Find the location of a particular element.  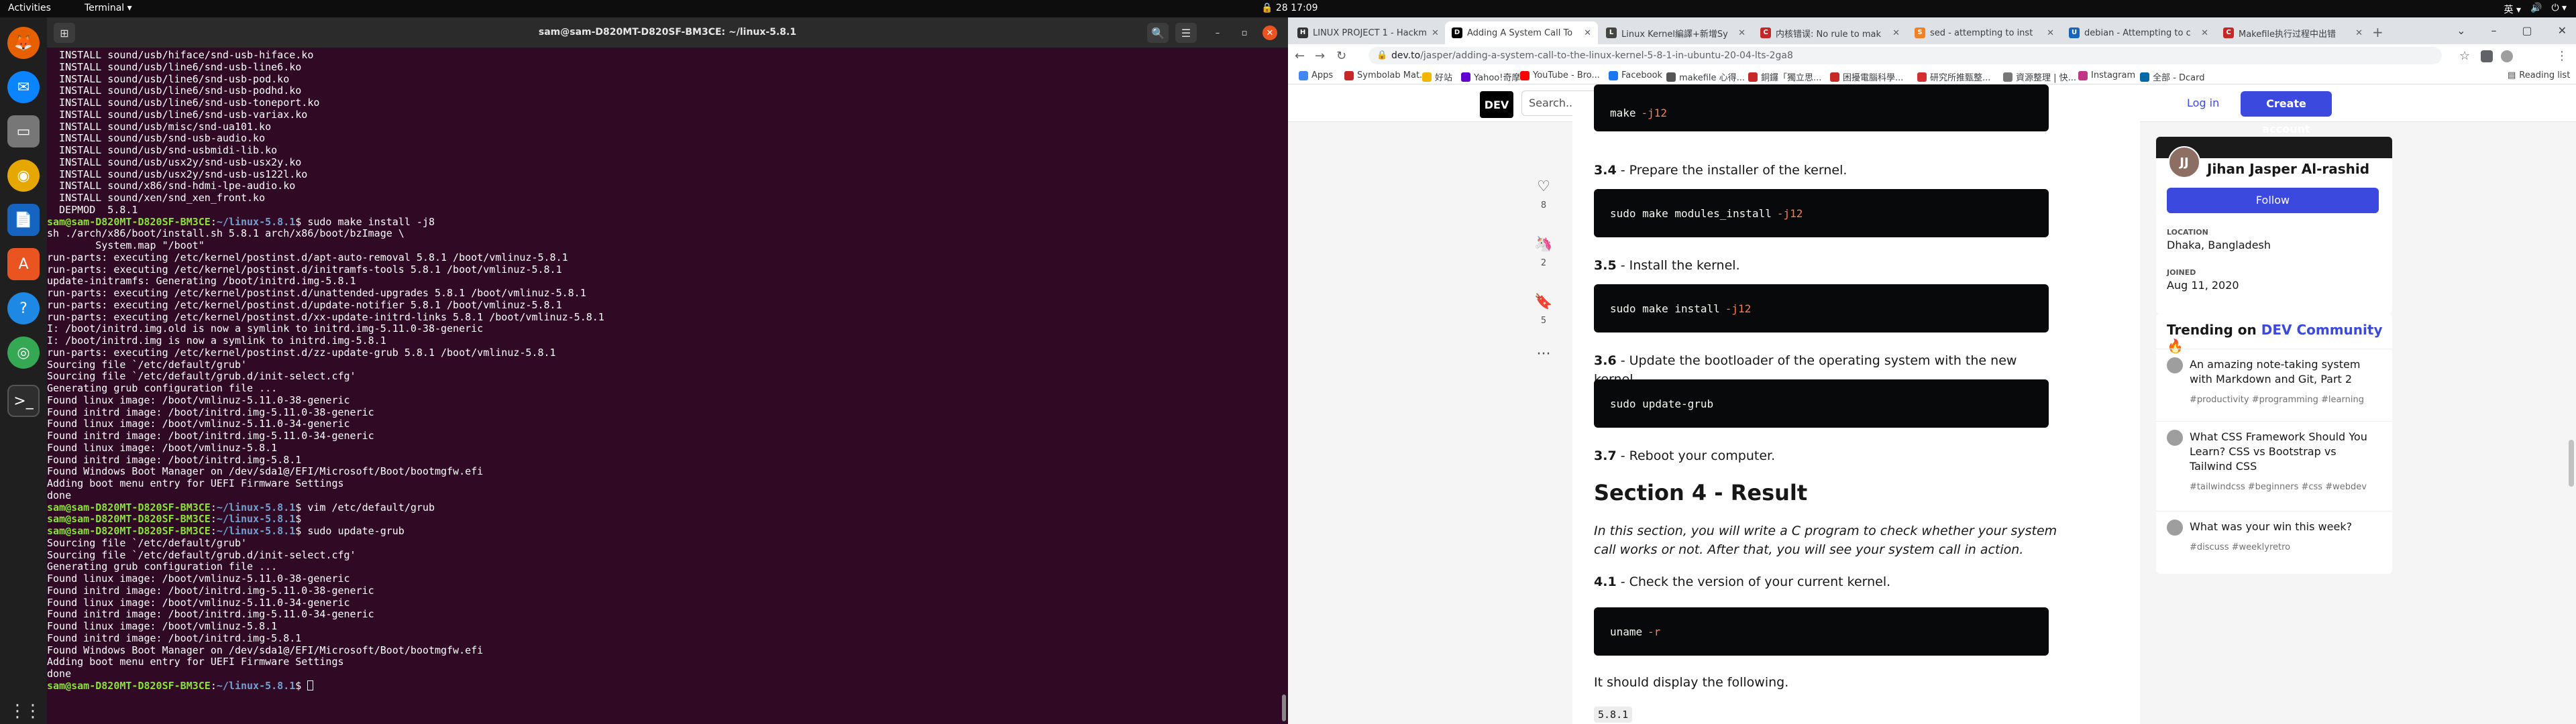

bookmark-5: Facebook is located at coordinates (1635, 75).